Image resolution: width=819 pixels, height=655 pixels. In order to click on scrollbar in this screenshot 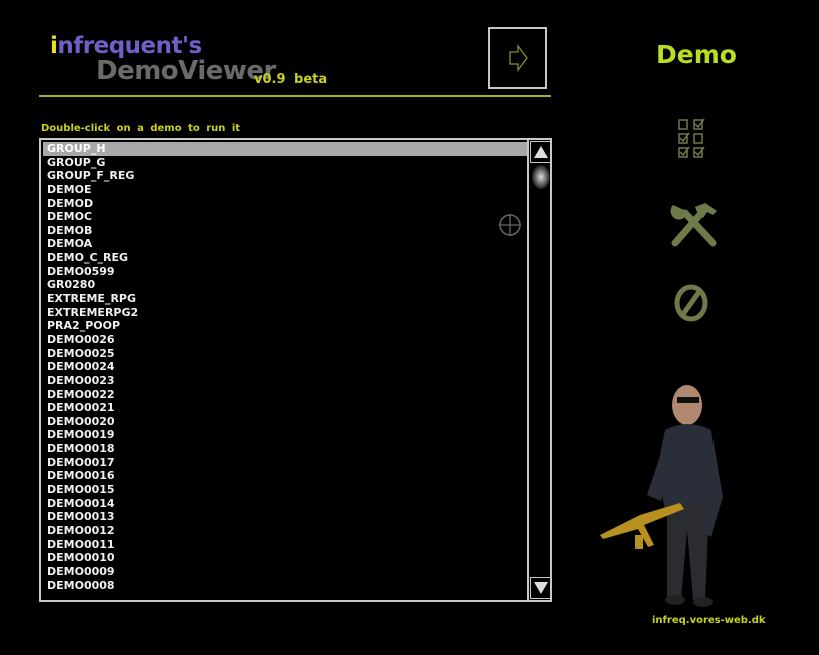, I will do `click(539, 370)`.